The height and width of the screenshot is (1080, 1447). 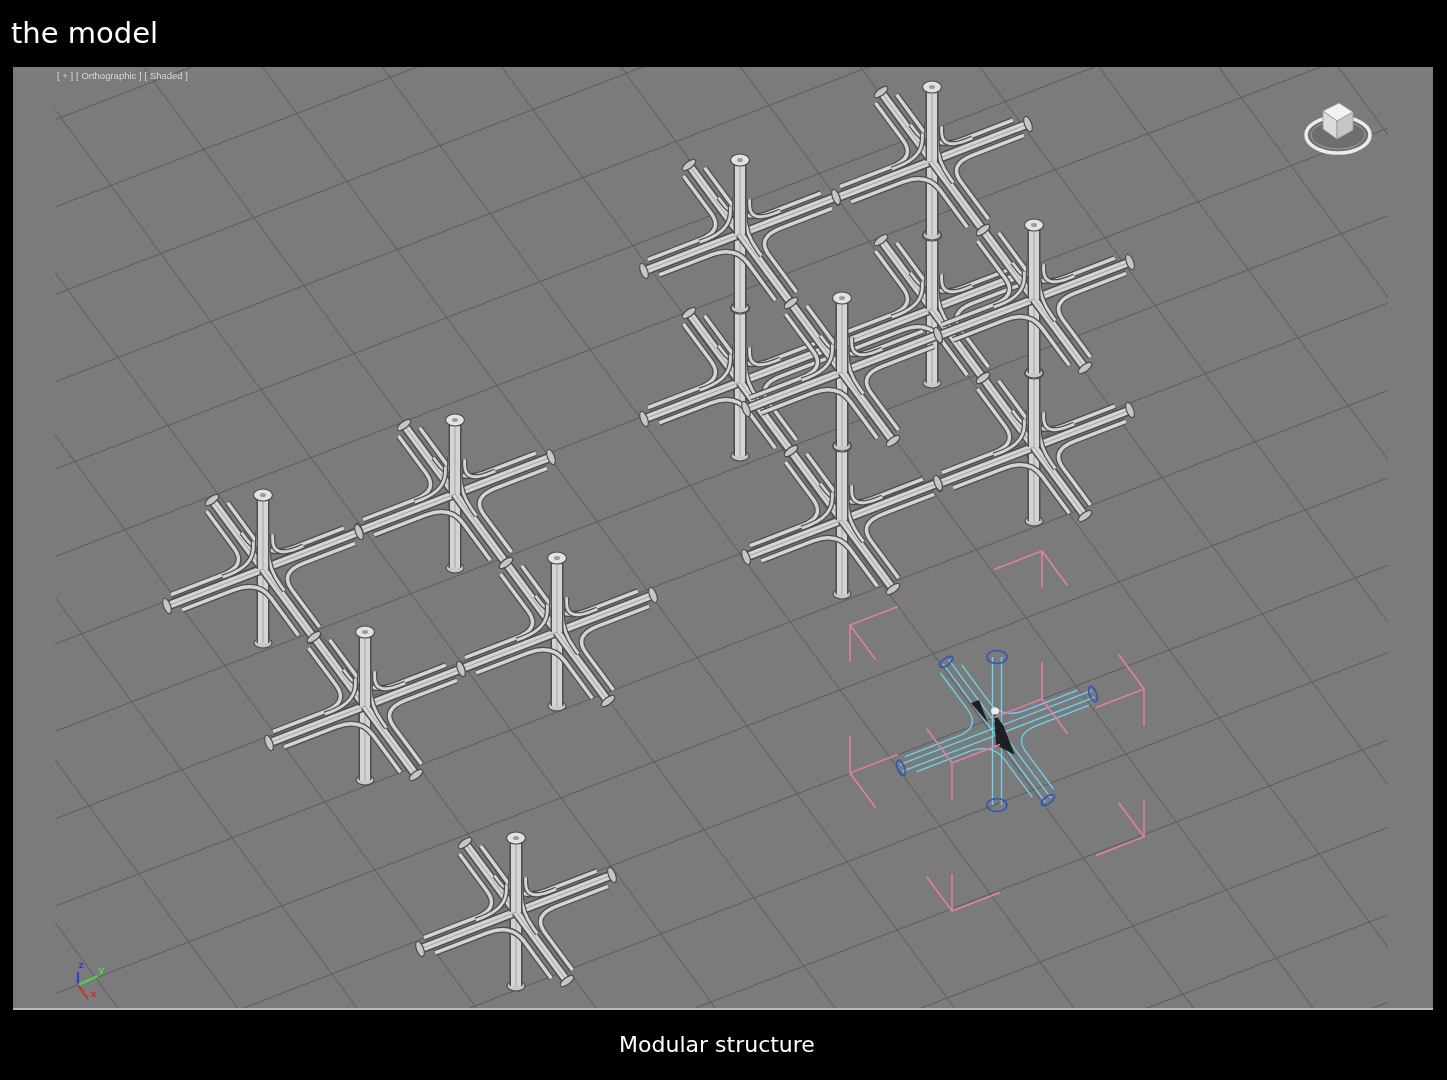 What do you see at coordinates (93, 994) in the screenshot?
I see `axis-label: x` at bounding box center [93, 994].